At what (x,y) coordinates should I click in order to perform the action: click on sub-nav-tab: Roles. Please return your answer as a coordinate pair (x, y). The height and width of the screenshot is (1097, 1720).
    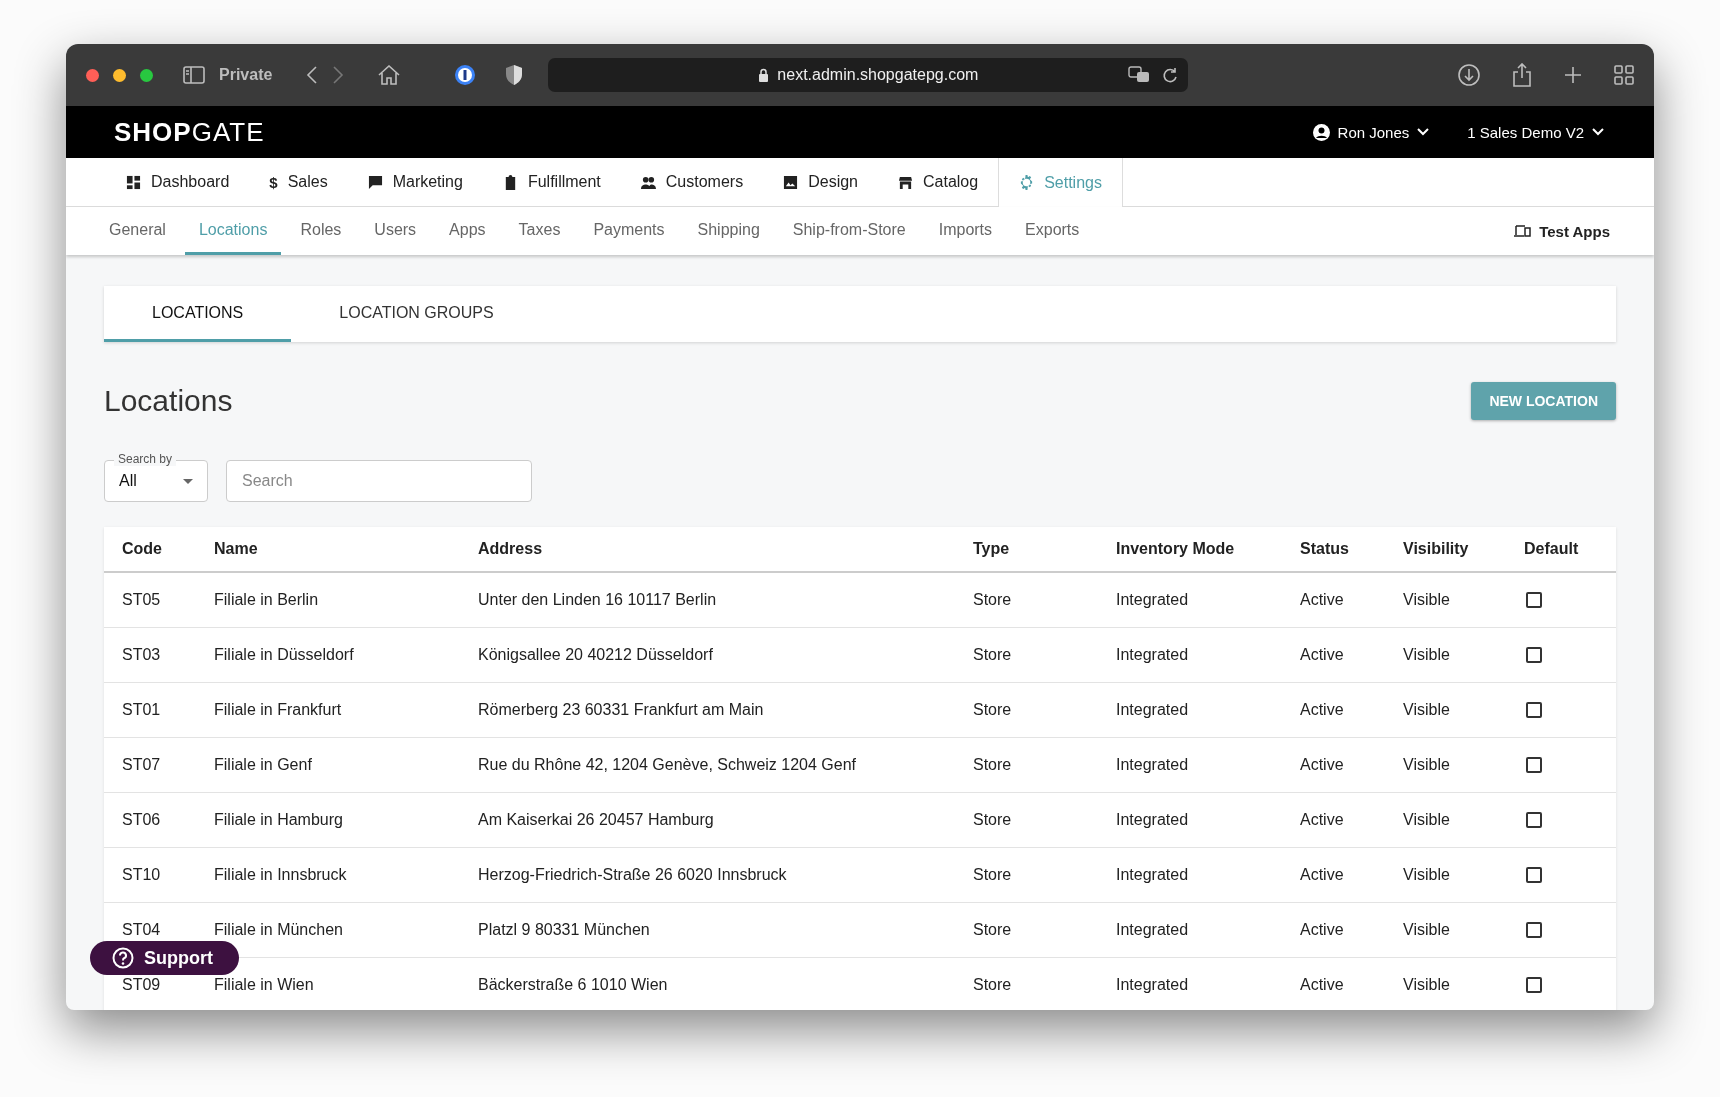
    Looking at the image, I should click on (321, 231).